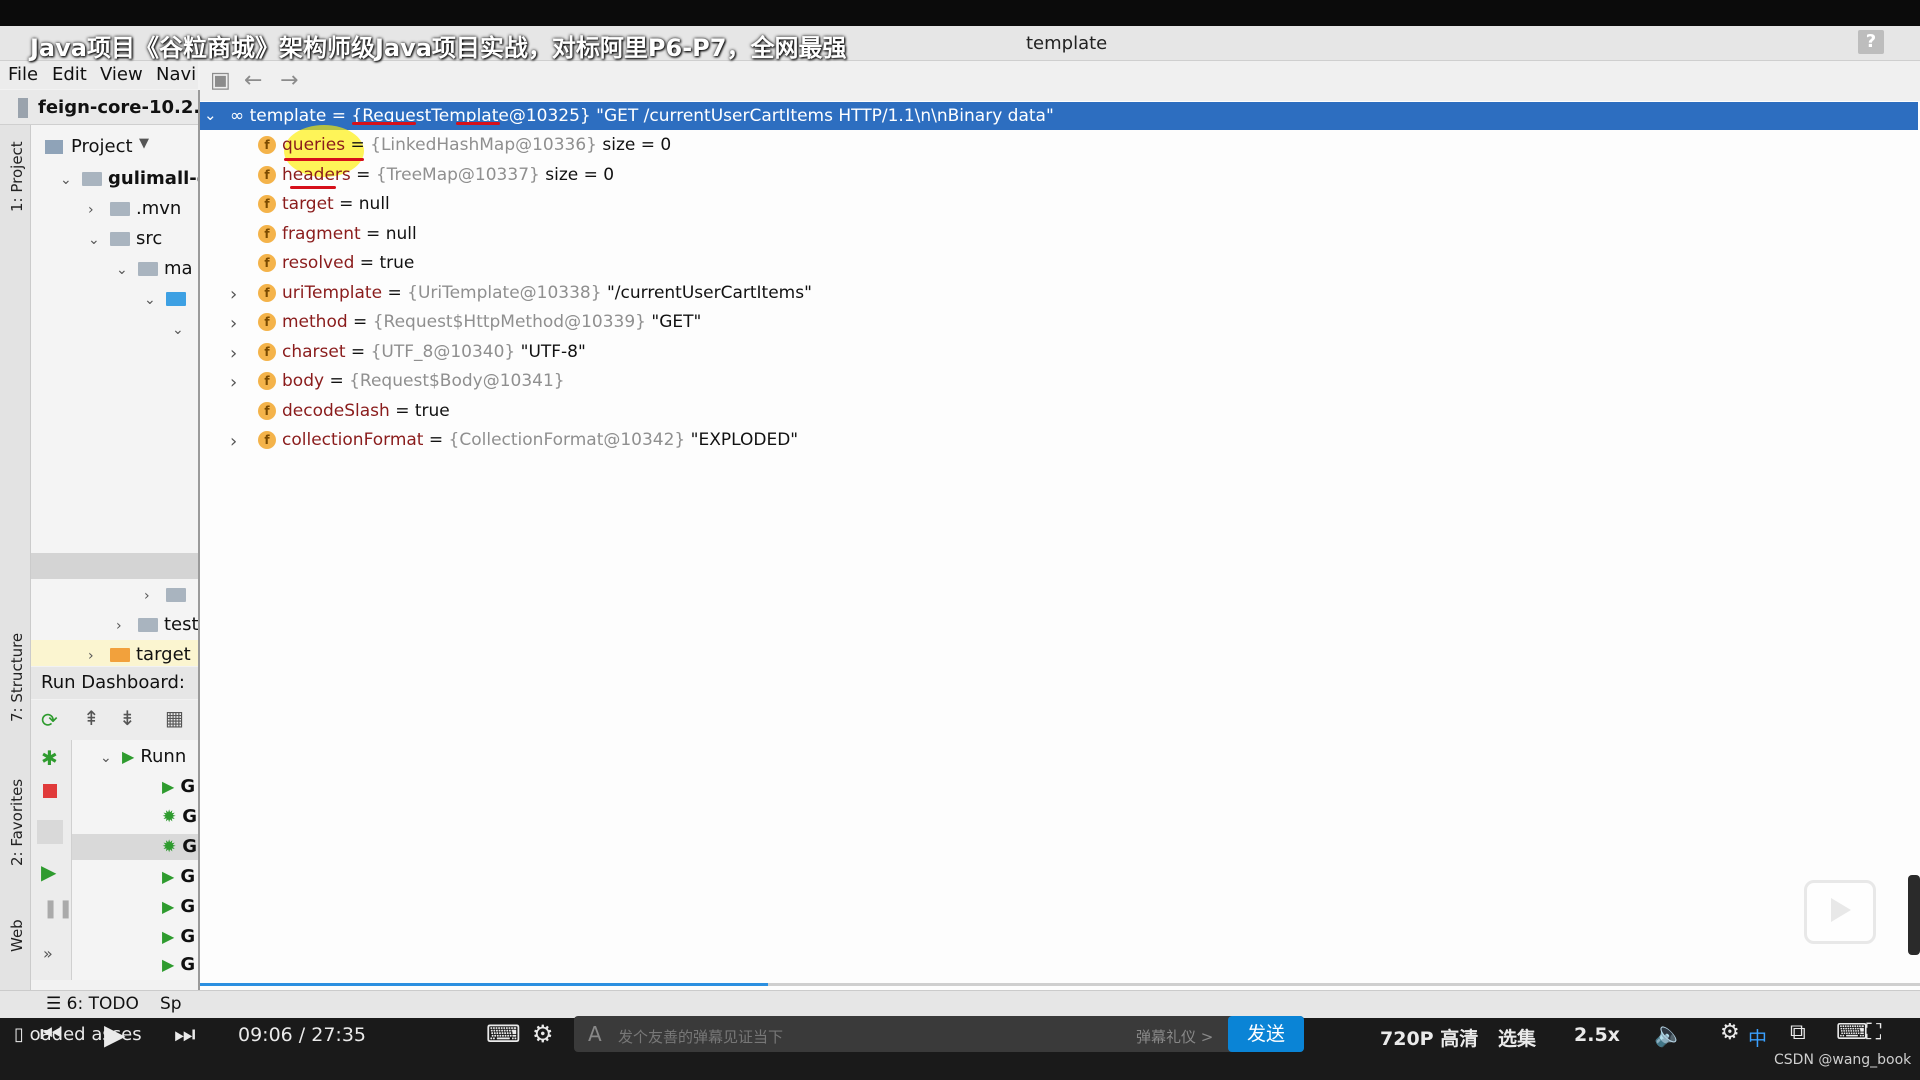 This screenshot has width=1920, height=1080. Describe the element at coordinates (436, 175) in the screenshot. I see `variable-row: f headers = {TreeMap@10337} size = 0` at that location.